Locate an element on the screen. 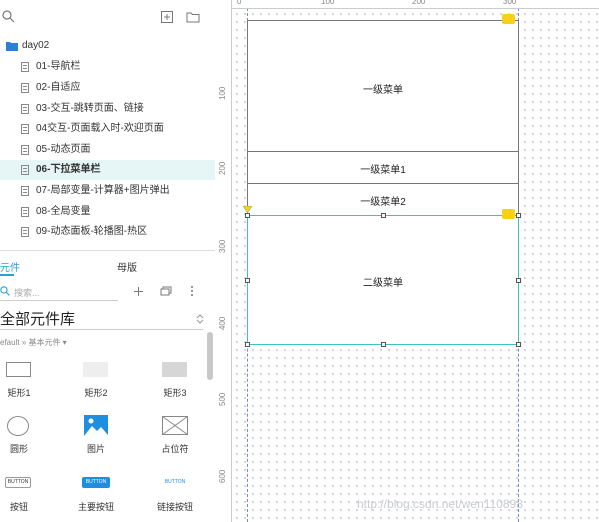 This screenshot has width=599, height=522. tab-widgets: 元件 is located at coordinates (10, 266).